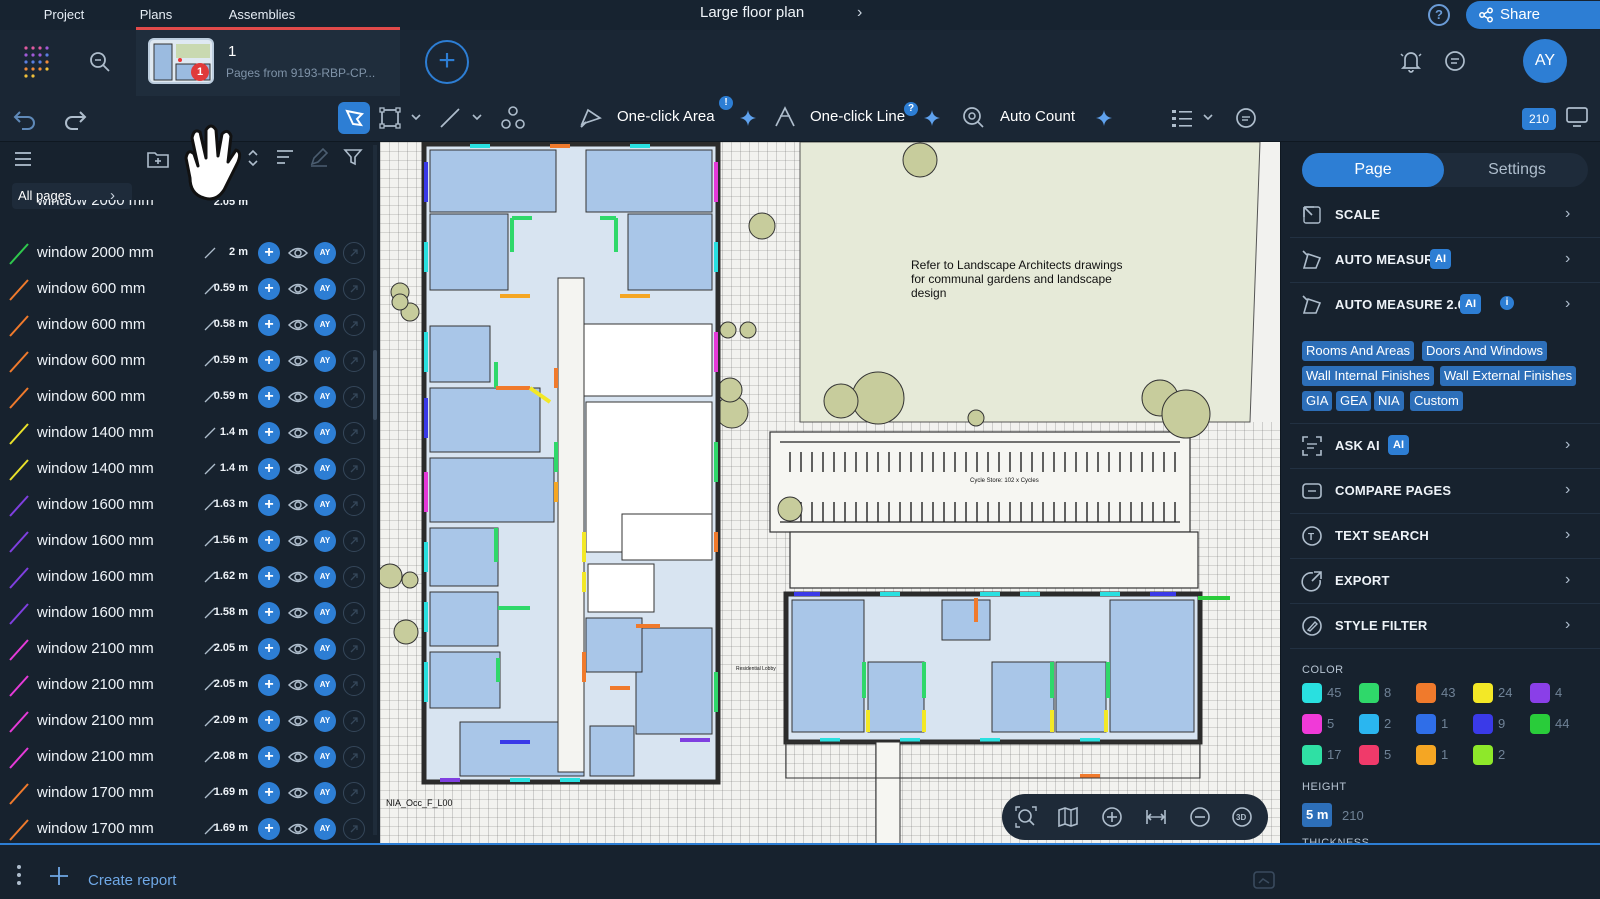 The width and height of the screenshot is (1600, 899). What do you see at coordinates (1445, 581) in the screenshot?
I see `menu-export: EXPORT ›` at bounding box center [1445, 581].